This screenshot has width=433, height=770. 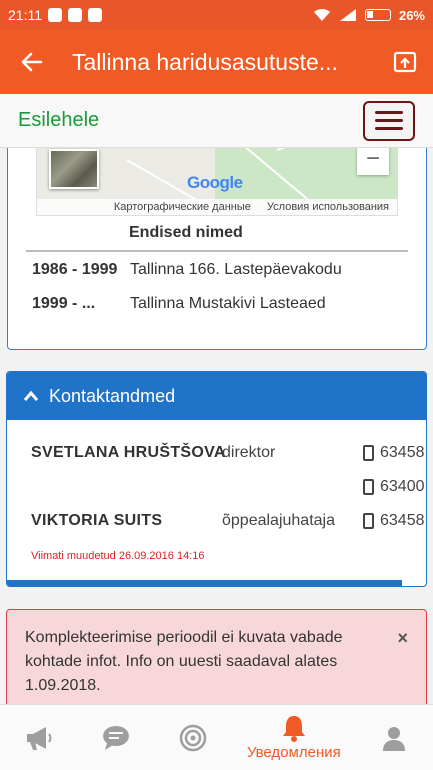 I want to click on former-names-header: Endised nimed, so click(x=186, y=232).